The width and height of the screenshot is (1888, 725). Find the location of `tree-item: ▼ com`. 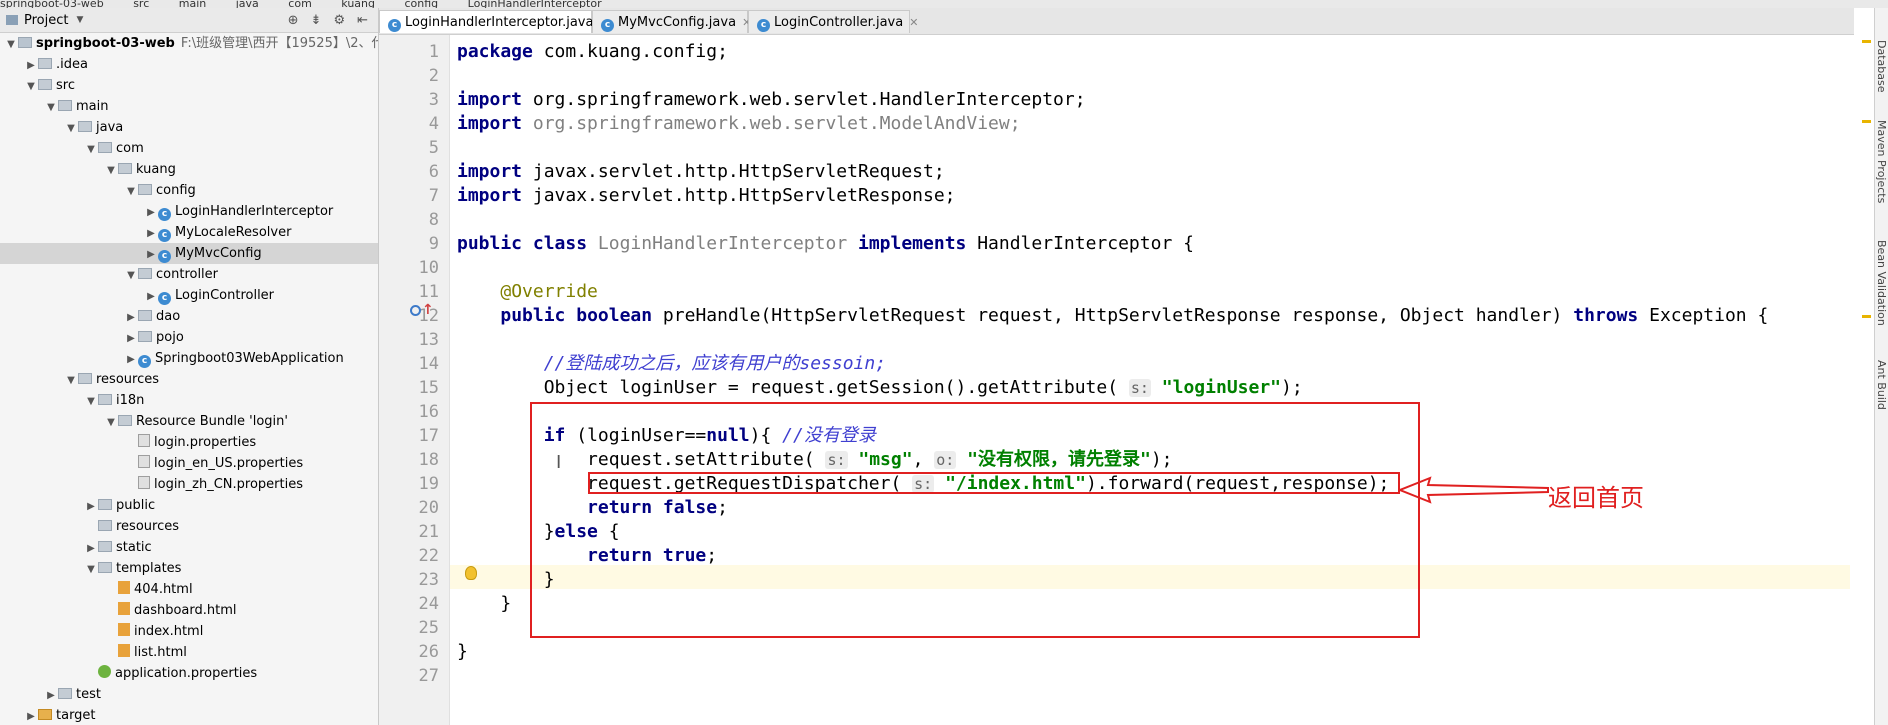

tree-item: ▼ com is located at coordinates (189, 148).